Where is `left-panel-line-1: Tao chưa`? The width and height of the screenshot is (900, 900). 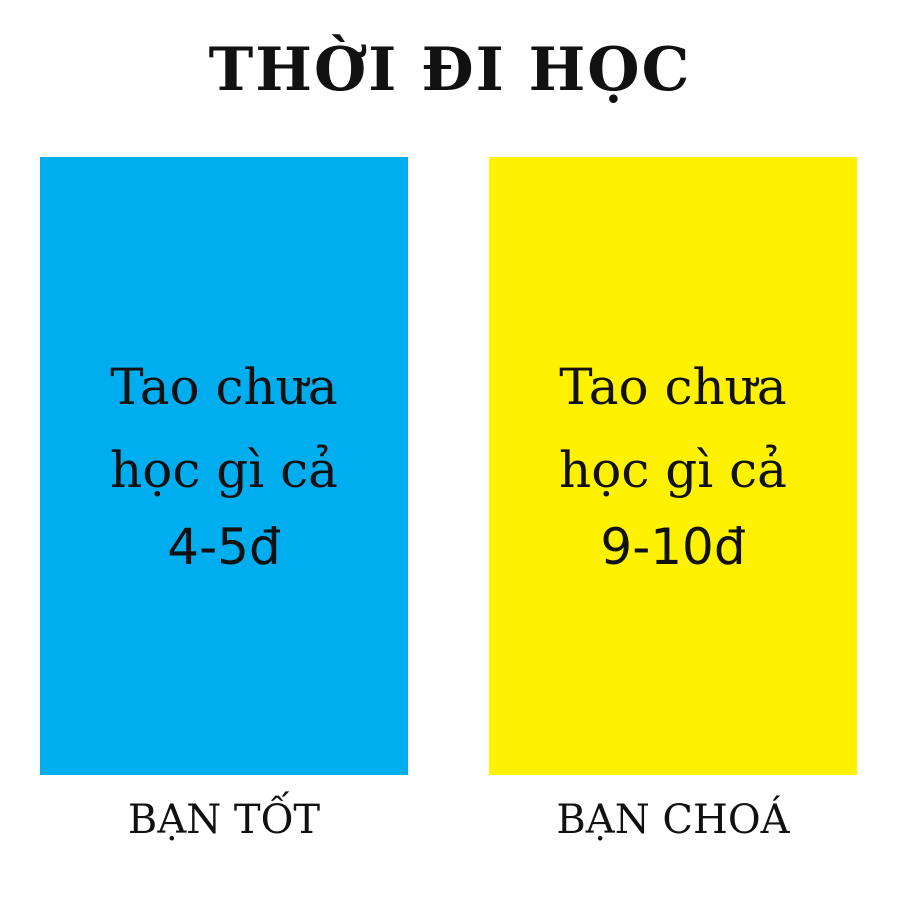
left-panel-line-1: Tao chưa is located at coordinates (224, 387).